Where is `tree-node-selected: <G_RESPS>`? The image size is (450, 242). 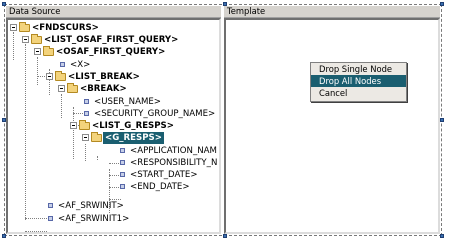 tree-node-selected: <G_RESPS> is located at coordinates (113, 138).